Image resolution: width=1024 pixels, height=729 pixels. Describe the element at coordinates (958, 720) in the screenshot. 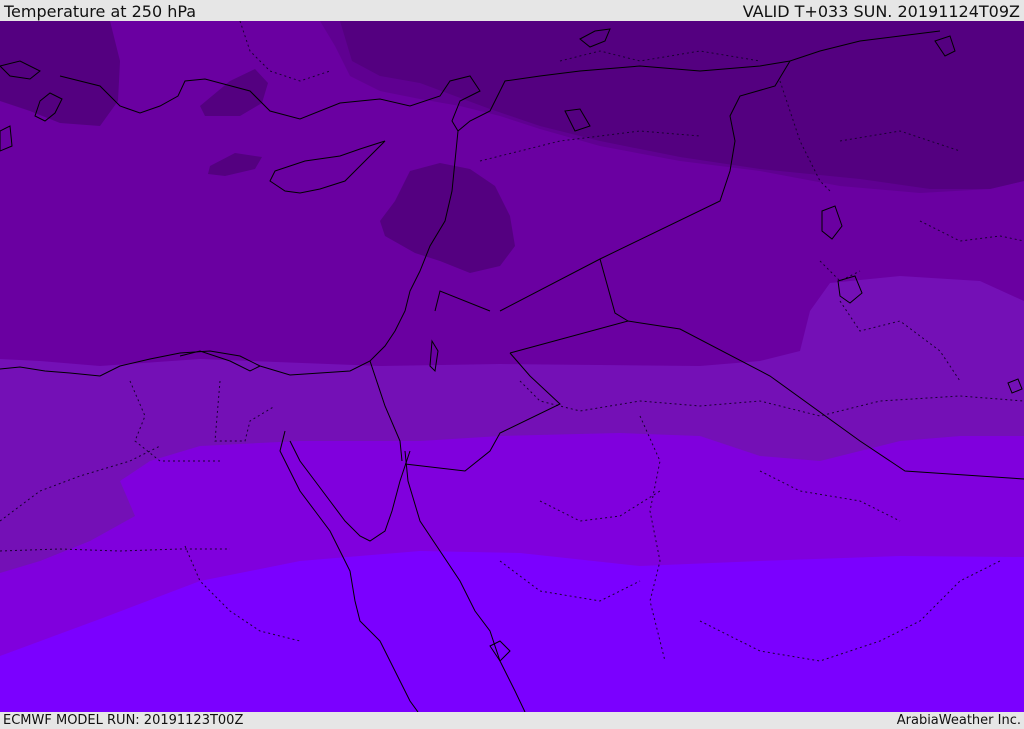

I see `credit-label: ArabiaWeather Inc.` at that location.